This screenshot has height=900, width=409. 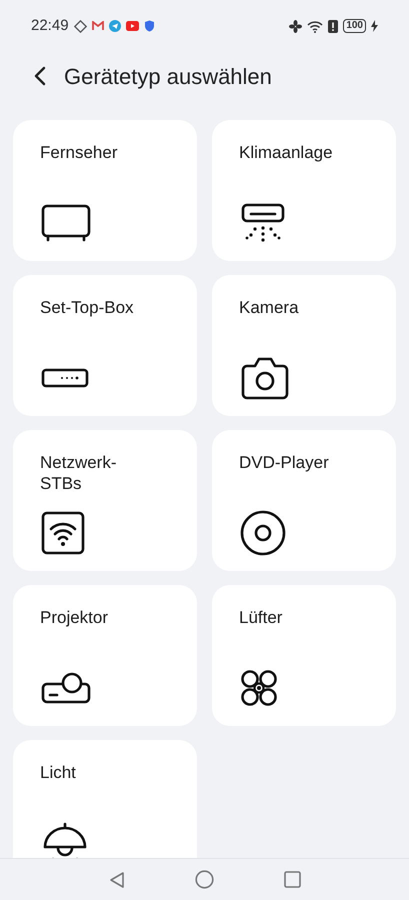 I want to click on home-button, so click(x=204, y=880).